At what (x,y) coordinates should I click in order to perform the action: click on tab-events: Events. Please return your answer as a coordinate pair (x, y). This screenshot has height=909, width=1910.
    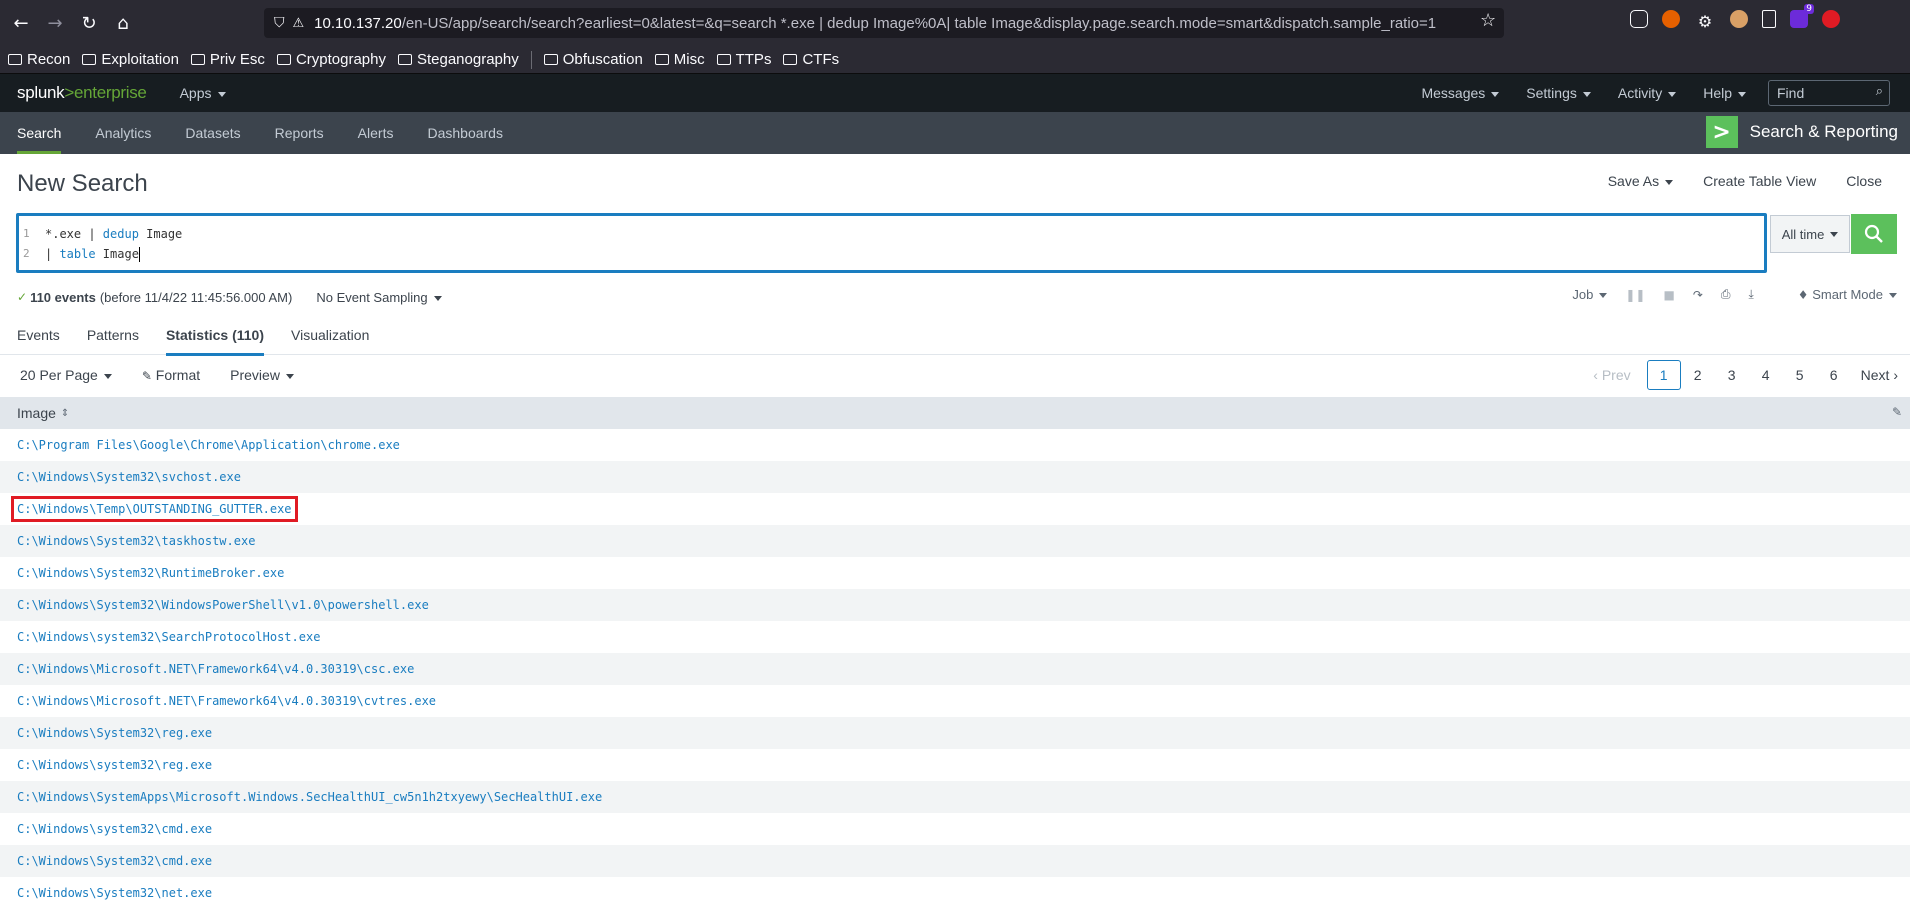
    Looking at the image, I should click on (38, 335).